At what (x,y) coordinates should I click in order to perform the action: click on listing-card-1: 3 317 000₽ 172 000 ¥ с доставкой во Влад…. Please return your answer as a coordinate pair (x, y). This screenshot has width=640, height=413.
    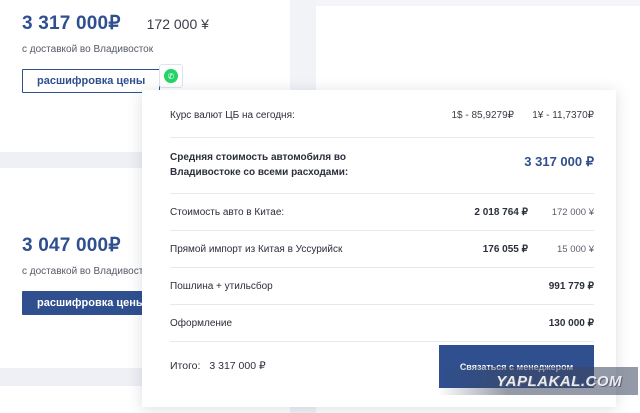
    Looking at the image, I should click on (152, 52).